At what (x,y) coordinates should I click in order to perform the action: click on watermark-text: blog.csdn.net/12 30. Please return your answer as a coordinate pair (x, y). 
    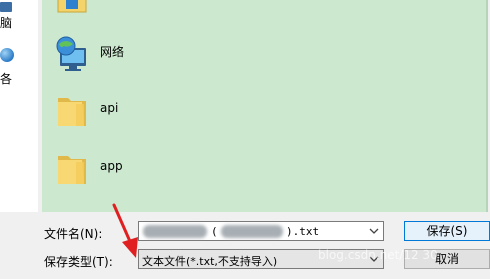
    Looking at the image, I should click on (378, 255).